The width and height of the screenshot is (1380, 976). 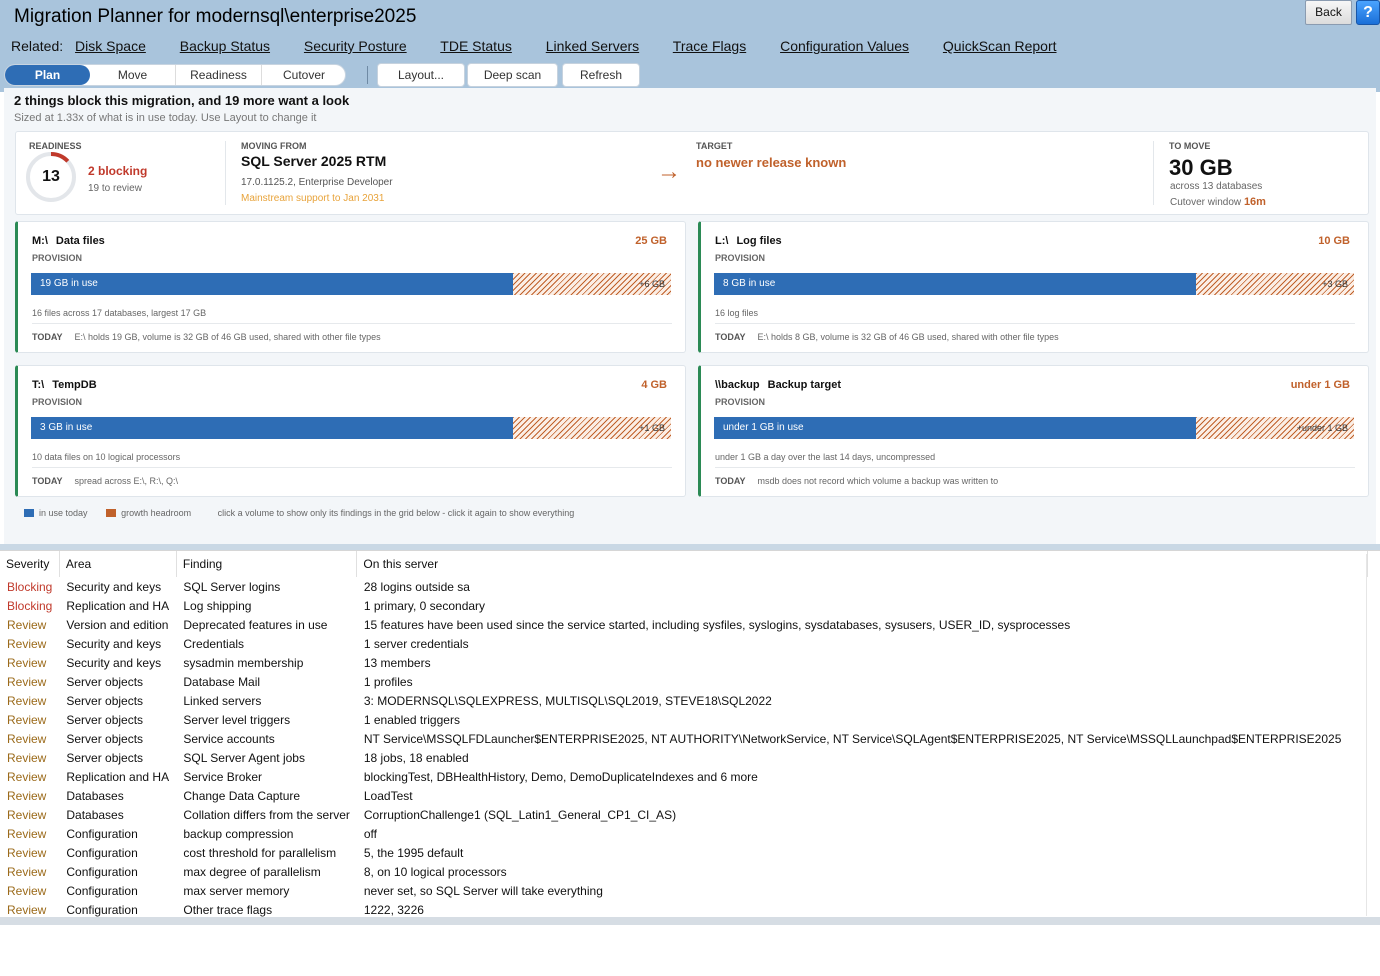 What do you see at coordinates (1368, 12) in the screenshot?
I see `help-icon: ?` at bounding box center [1368, 12].